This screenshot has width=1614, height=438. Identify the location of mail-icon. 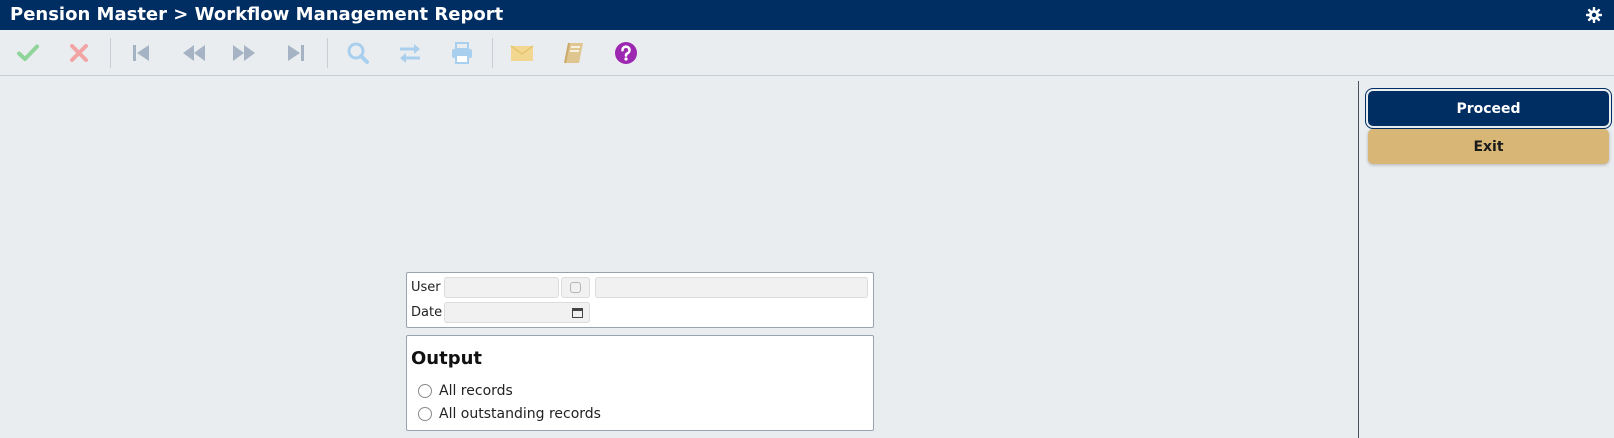
(522, 53).